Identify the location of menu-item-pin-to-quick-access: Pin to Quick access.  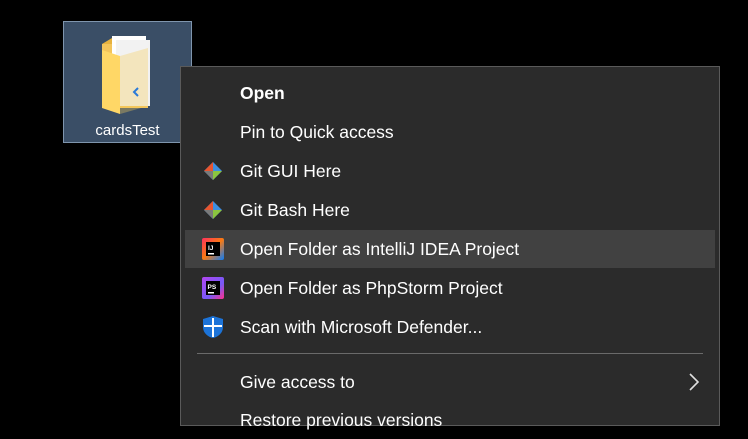
(450, 132).